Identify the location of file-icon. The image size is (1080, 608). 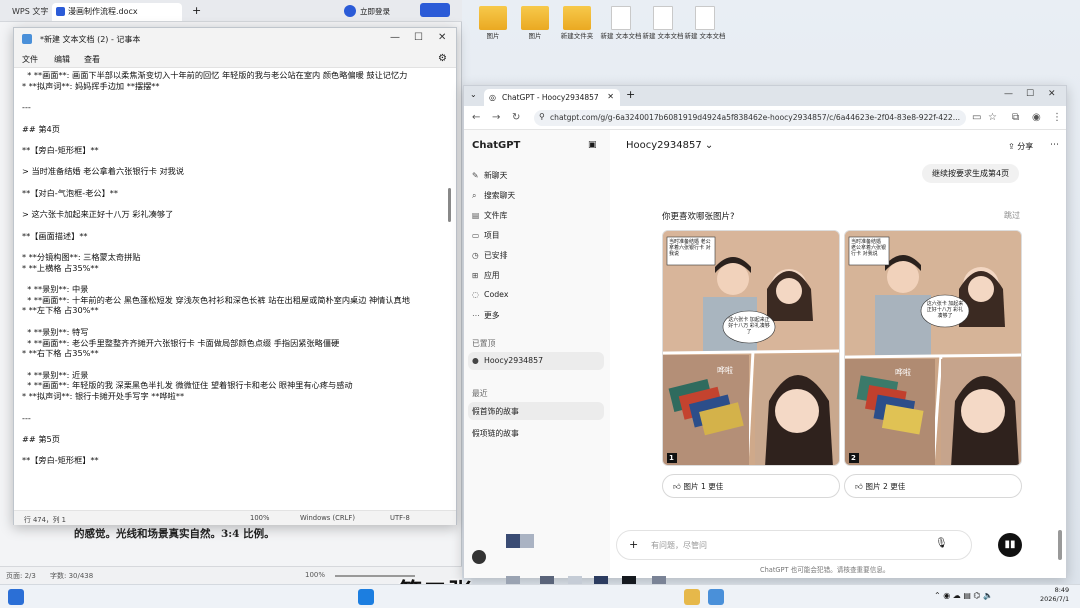
(621, 18).